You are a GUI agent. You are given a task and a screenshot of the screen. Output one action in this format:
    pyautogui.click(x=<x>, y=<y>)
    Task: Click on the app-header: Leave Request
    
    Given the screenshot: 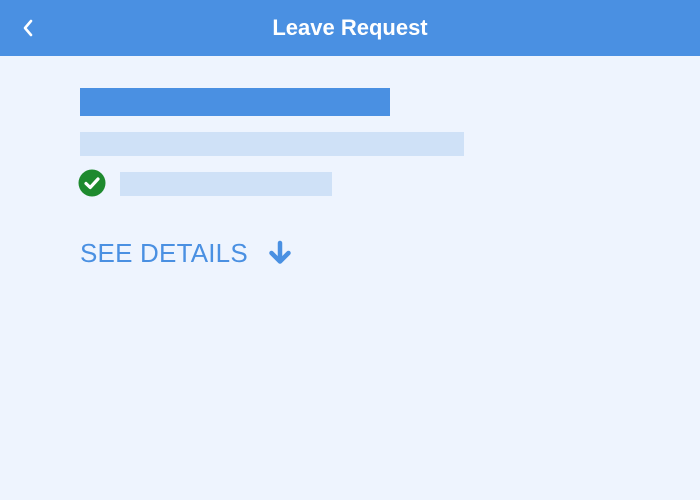 What is the action you would take?
    pyautogui.click(x=350, y=28)
    